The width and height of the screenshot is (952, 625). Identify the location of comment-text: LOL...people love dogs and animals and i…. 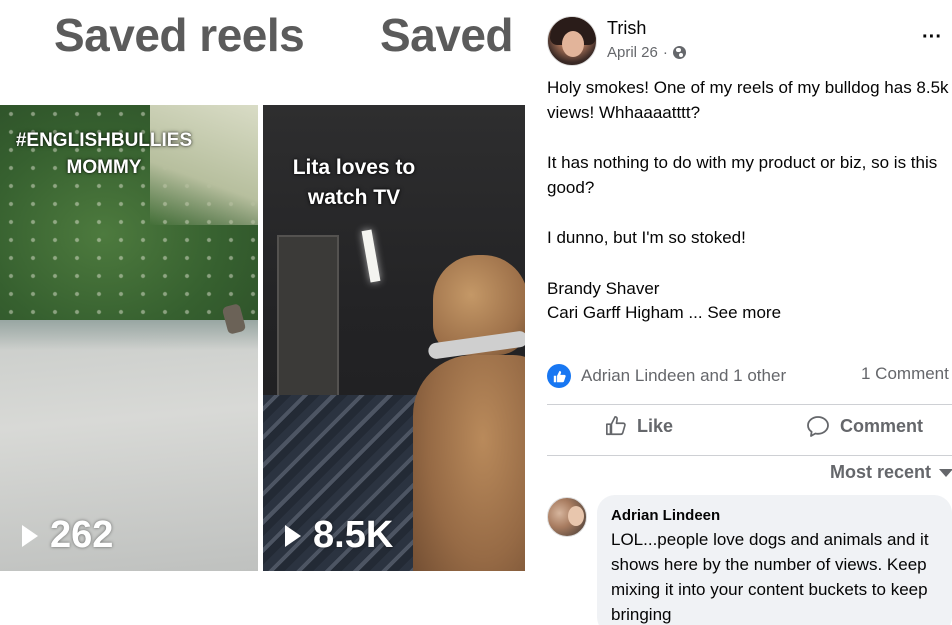
(770, 577).